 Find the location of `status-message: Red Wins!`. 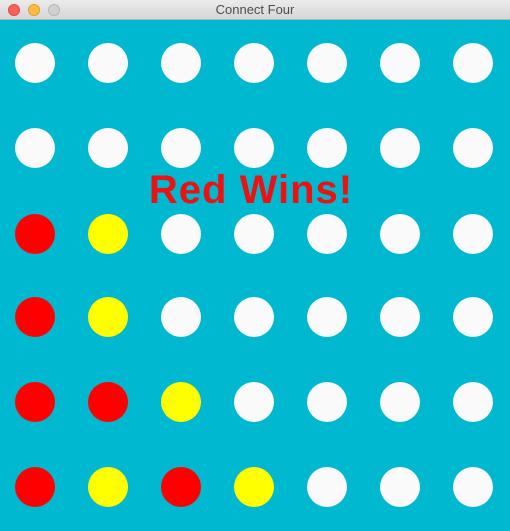

status-message: Red Wins! is located at coordinates (251, 190).